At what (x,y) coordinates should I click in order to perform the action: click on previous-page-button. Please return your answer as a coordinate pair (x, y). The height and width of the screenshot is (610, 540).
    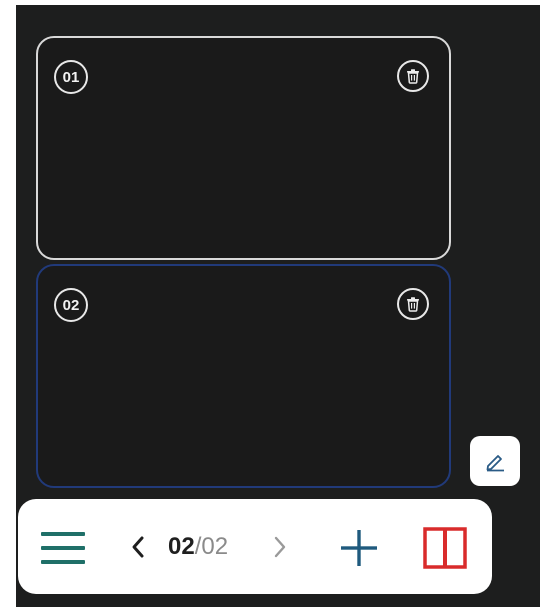
    Looking at the image, I should click on (138, 547).